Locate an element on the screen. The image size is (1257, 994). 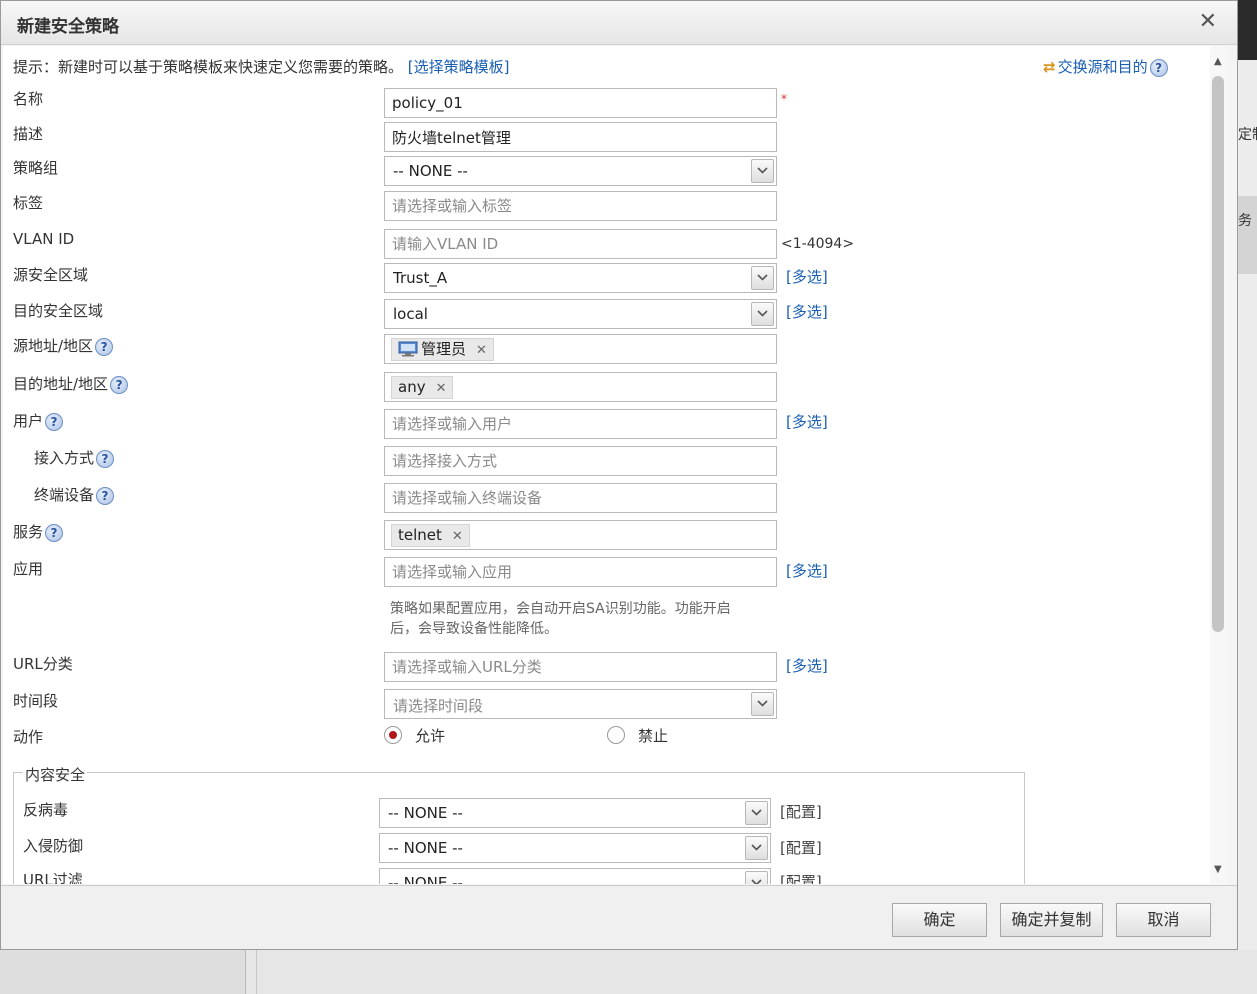
dst-zone-multi-link: [多选] is located at coordinates (807, 311).